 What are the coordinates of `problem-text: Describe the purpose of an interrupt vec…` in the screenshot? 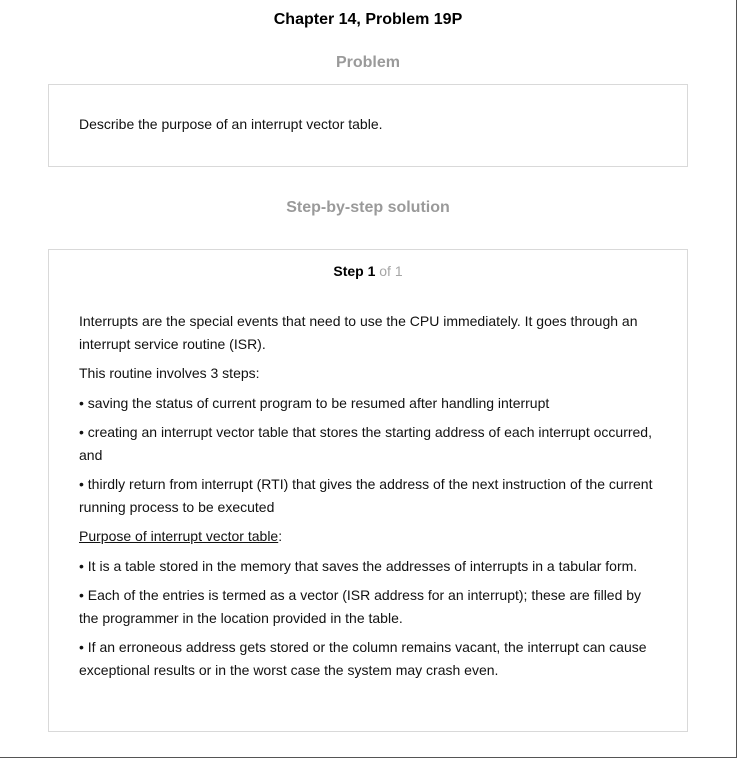 It's located at (231, 124).